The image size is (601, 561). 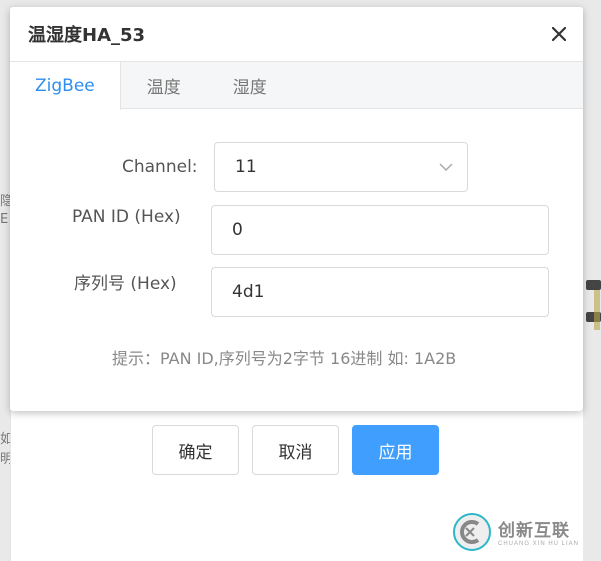 I want to click on chevron-down-icon, so click(x=446, y=167).